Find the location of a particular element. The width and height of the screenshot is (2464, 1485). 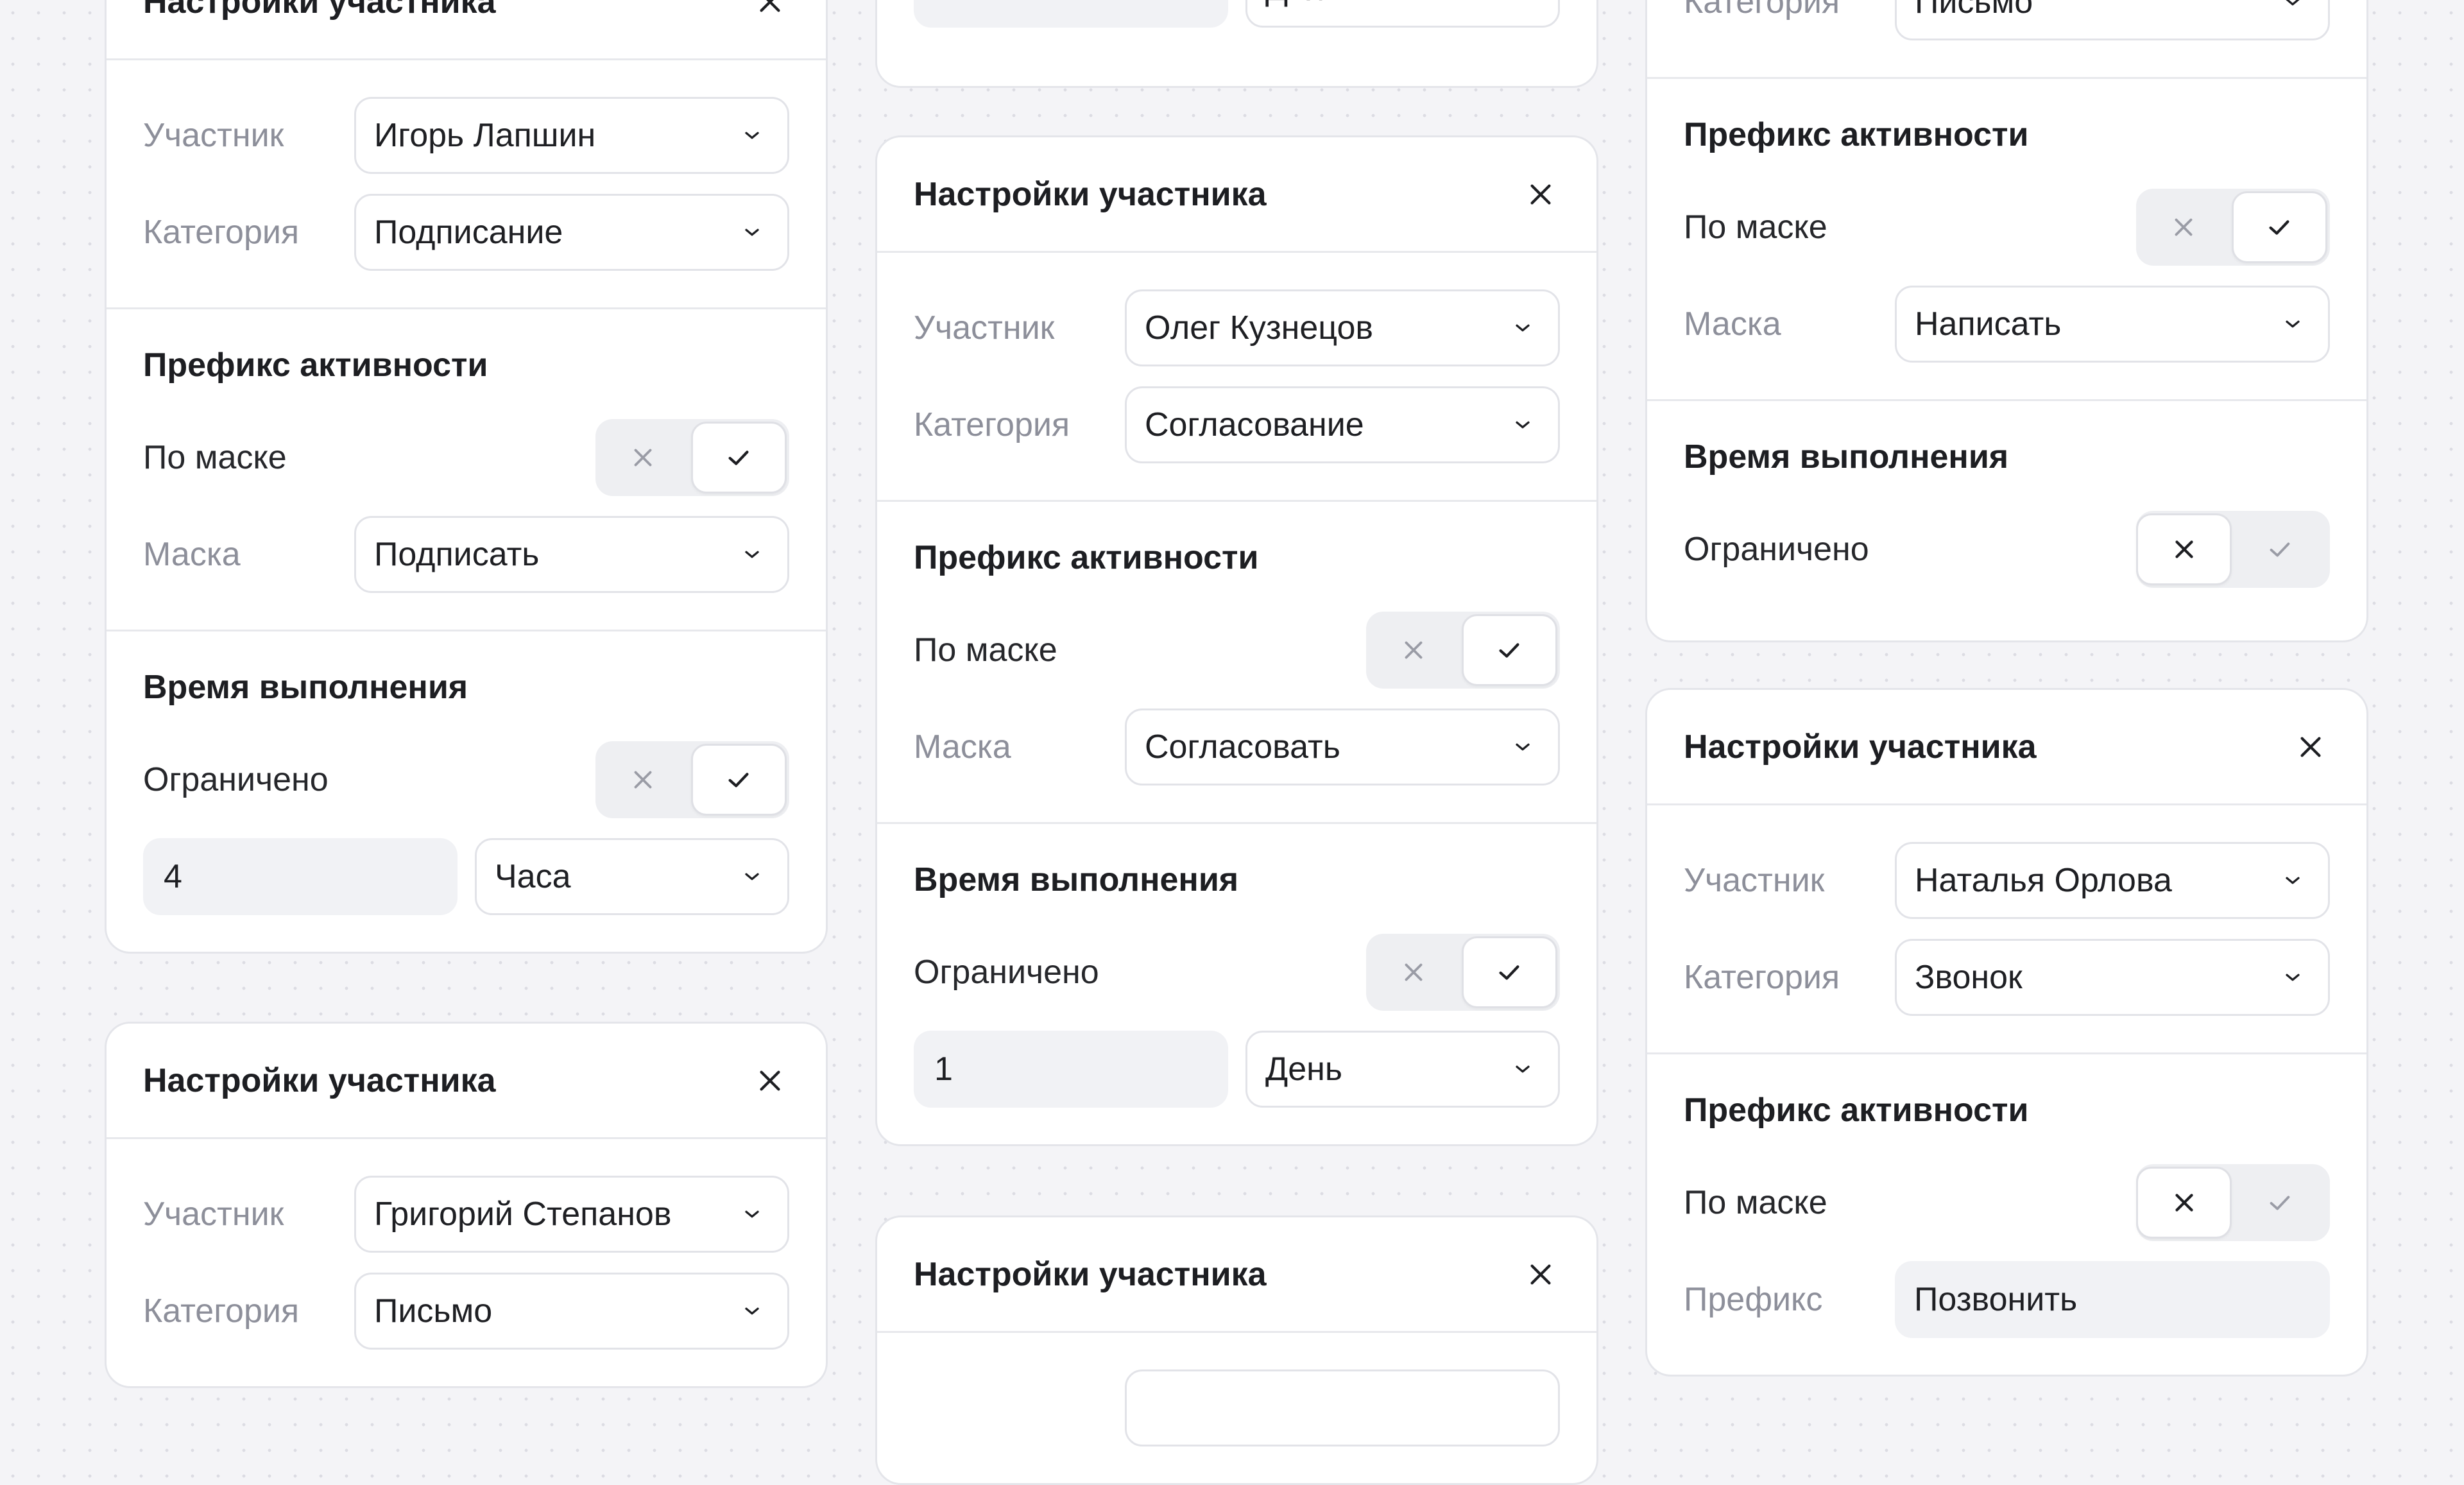

participant-value: Наталья Орлова is located at coordinates (2044, 880).